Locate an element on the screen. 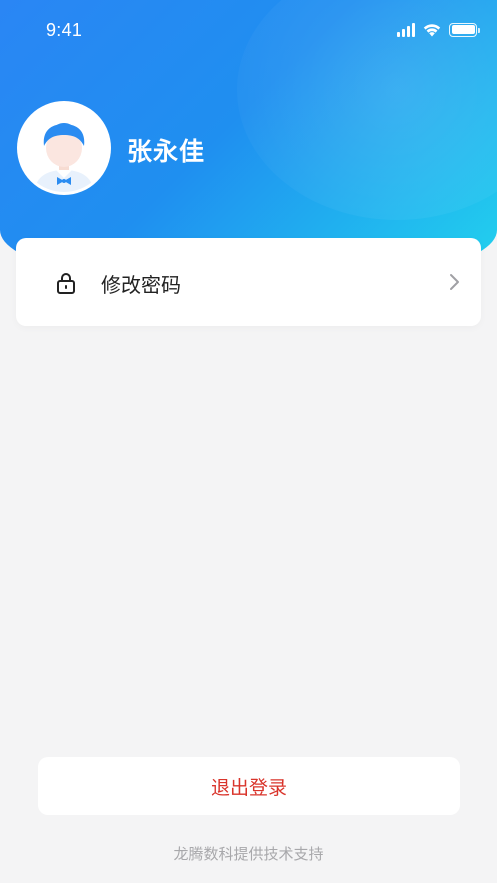  wifi-icon is located at coordinates (432, 30).